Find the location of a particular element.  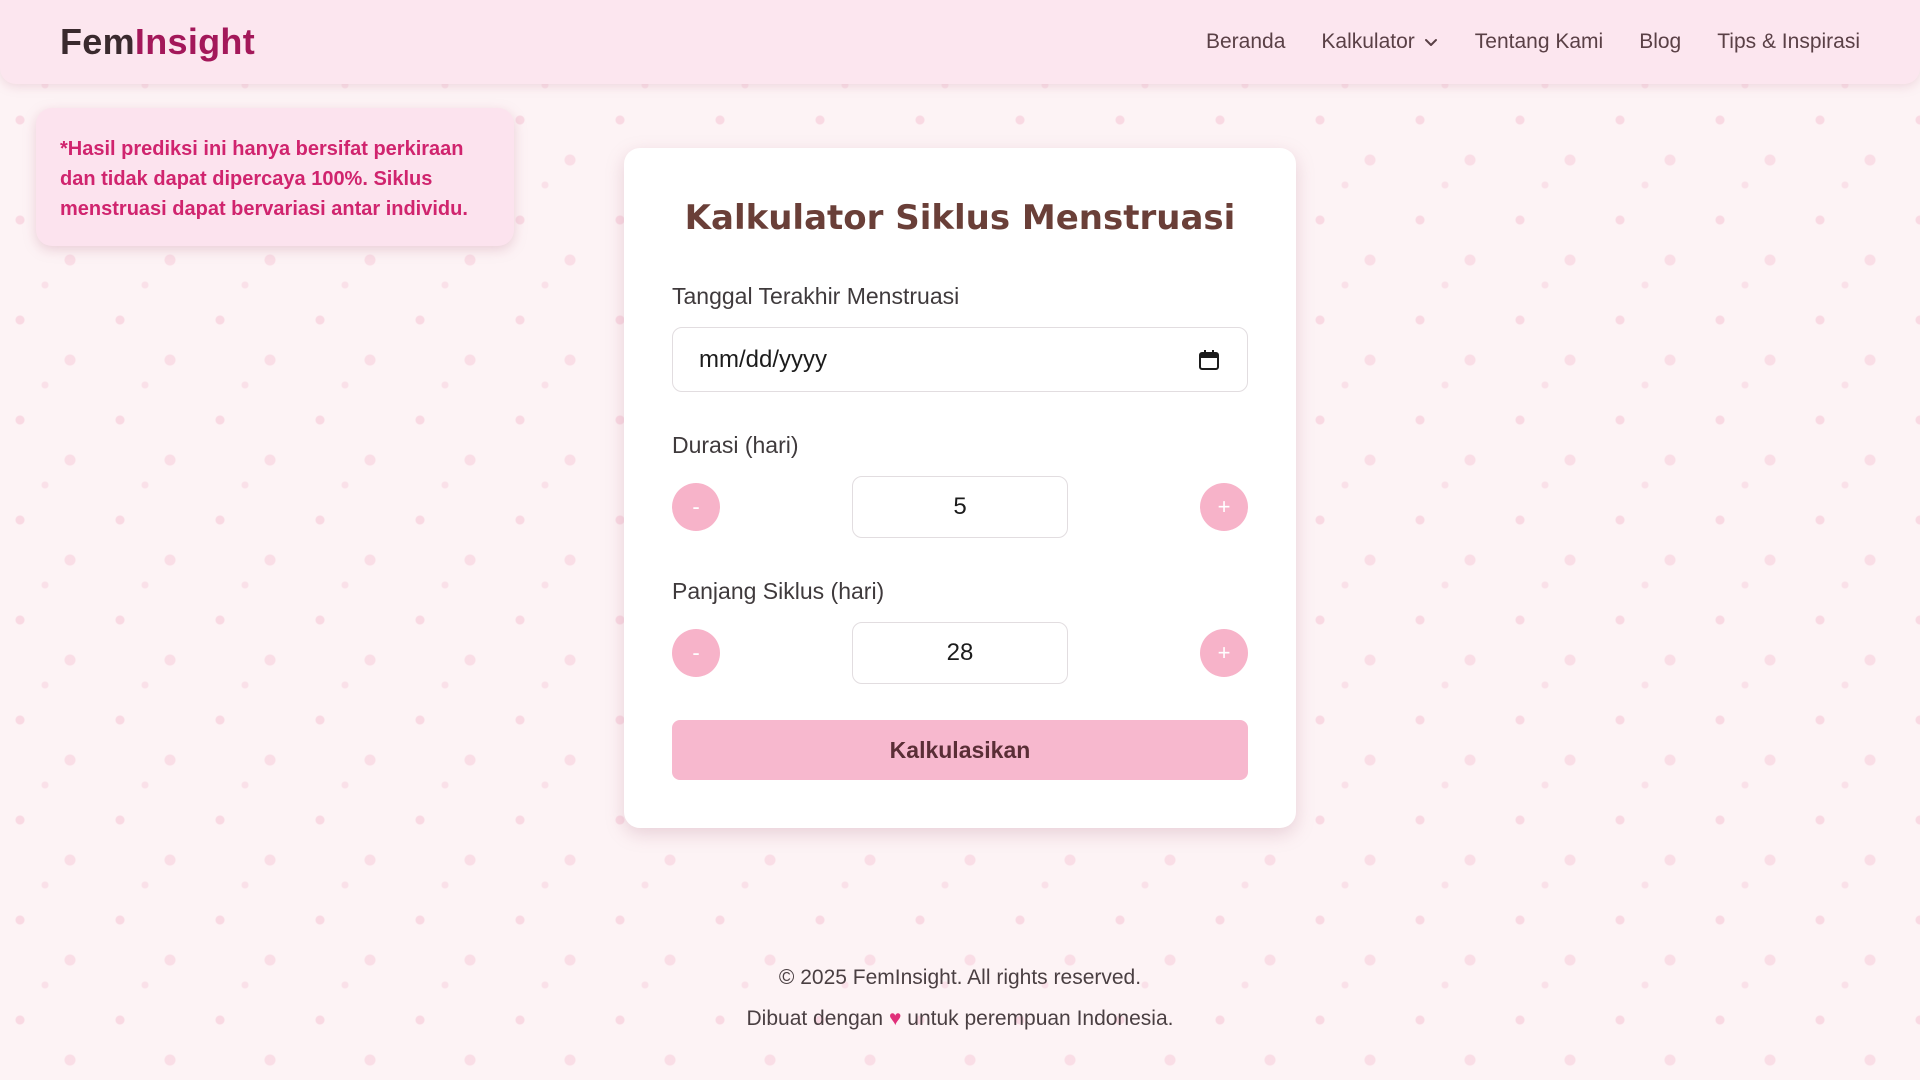

cycle-decrement-button: - is located at coordinates (696, 653).